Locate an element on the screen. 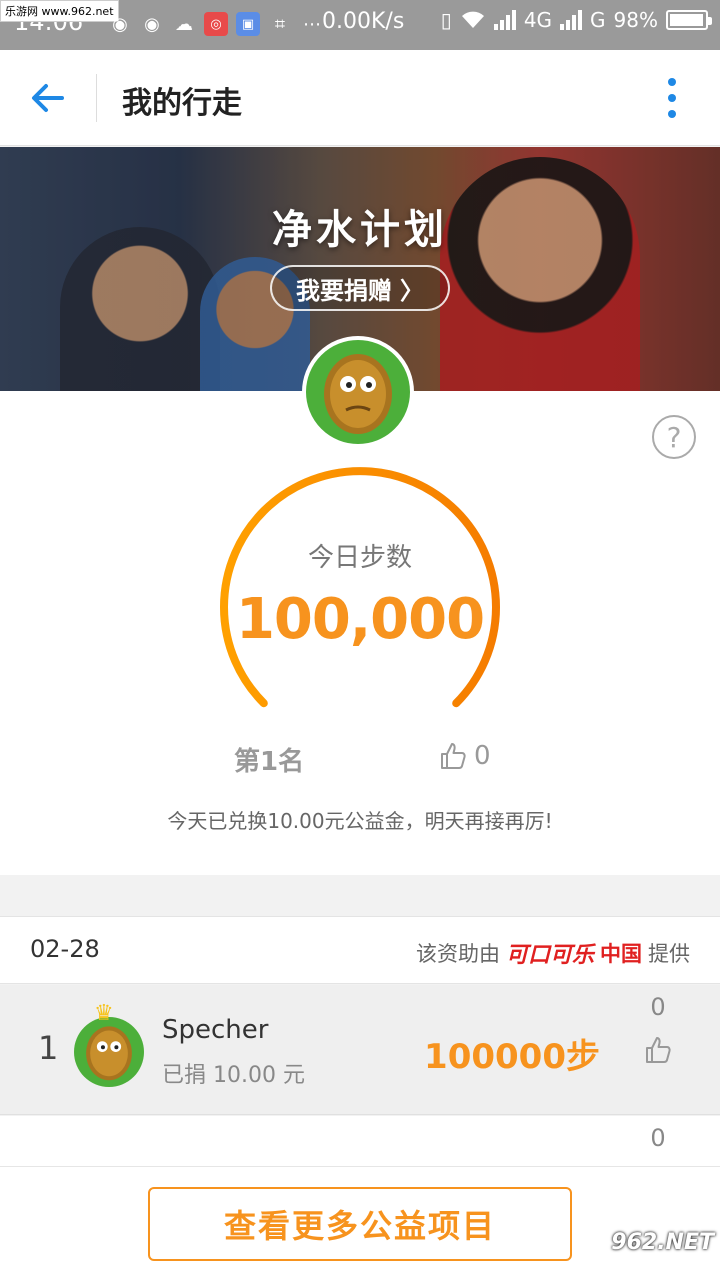 This screenshot has height=1280, width=720. watermark-top-left: 乐游网 www.962.net is located at coordinates (59, 11).